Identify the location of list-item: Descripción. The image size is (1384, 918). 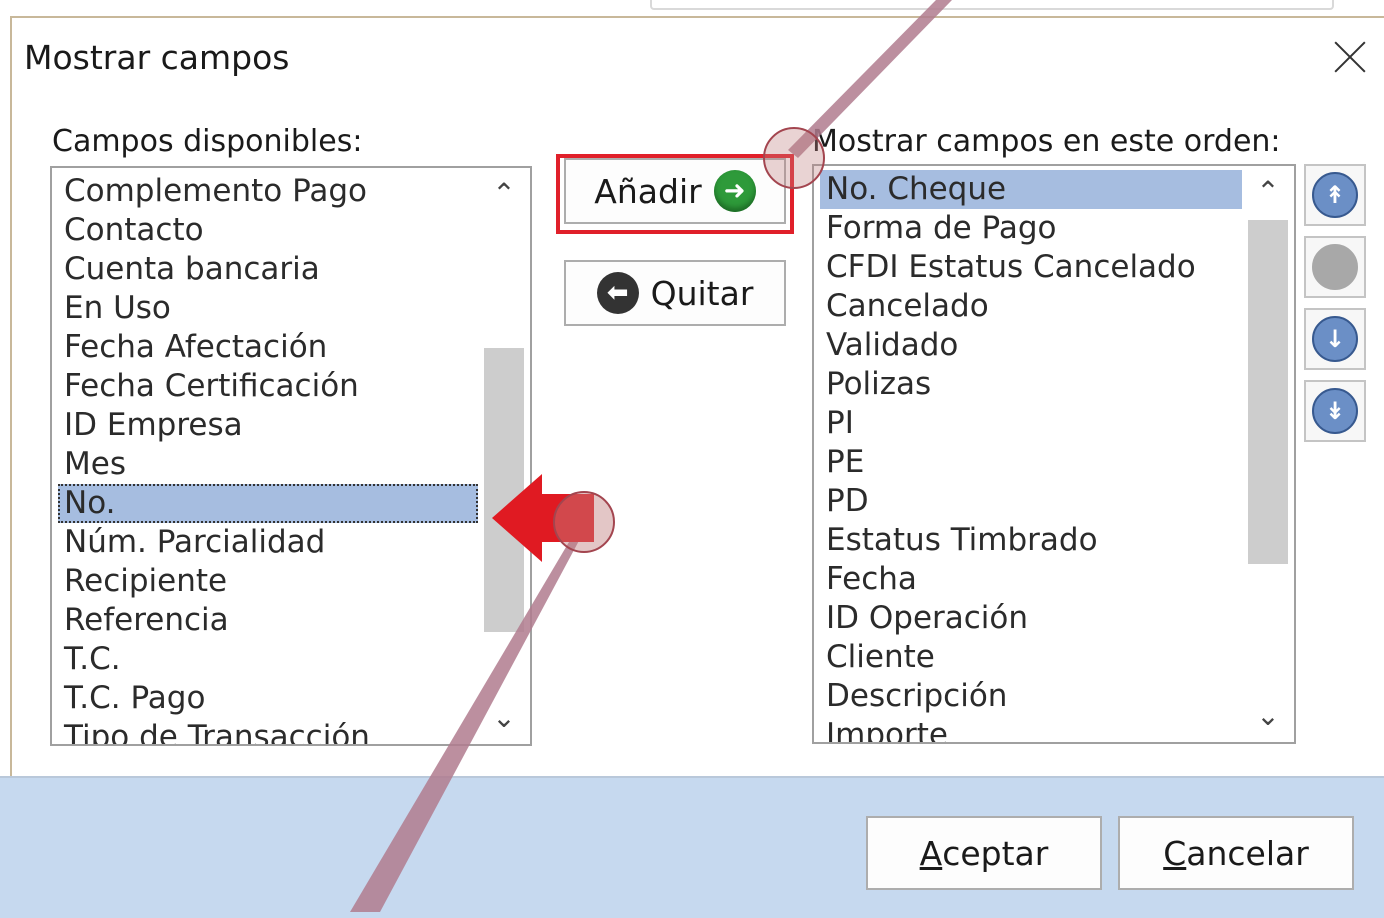
(1031, 696).